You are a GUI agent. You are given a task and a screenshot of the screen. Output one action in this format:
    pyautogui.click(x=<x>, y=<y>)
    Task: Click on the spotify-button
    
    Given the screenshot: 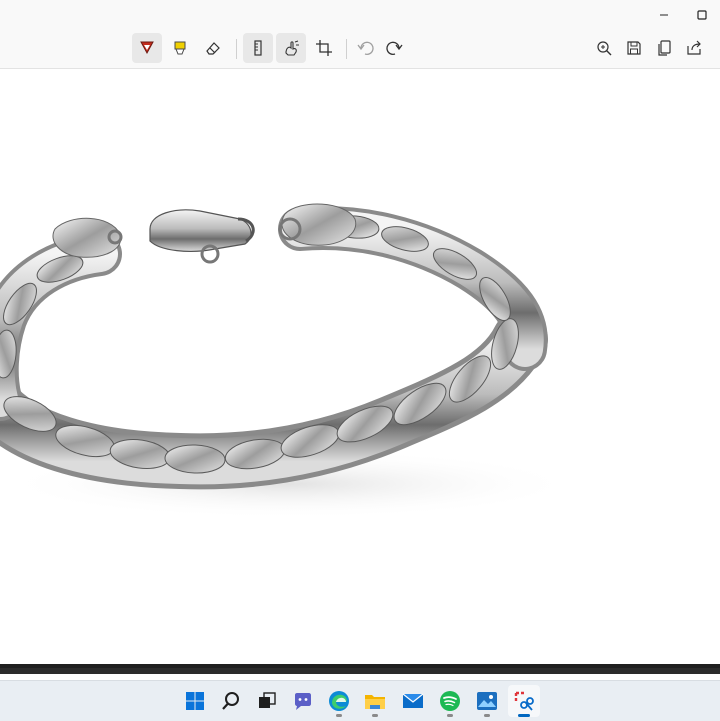 What is the action you would take?
    pyautogui.click(x=450, y=701)
    